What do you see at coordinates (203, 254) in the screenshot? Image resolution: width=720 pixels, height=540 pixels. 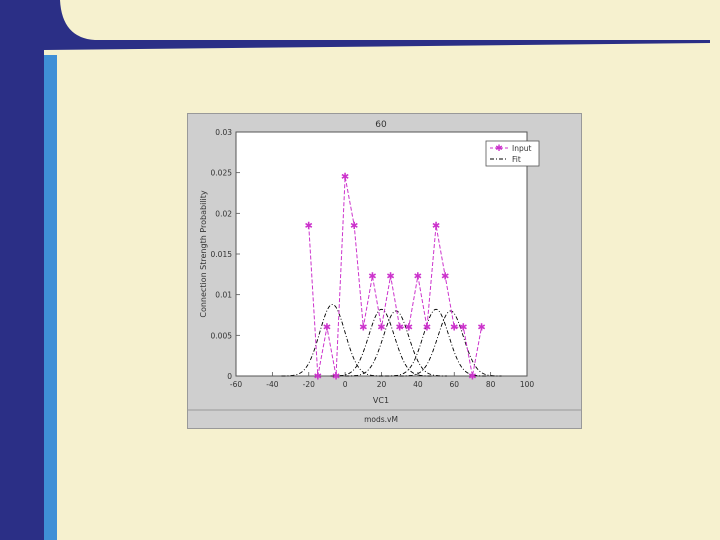 I see `y-axis-label: Connection Strength Probability` at bounding box center [203, 254].